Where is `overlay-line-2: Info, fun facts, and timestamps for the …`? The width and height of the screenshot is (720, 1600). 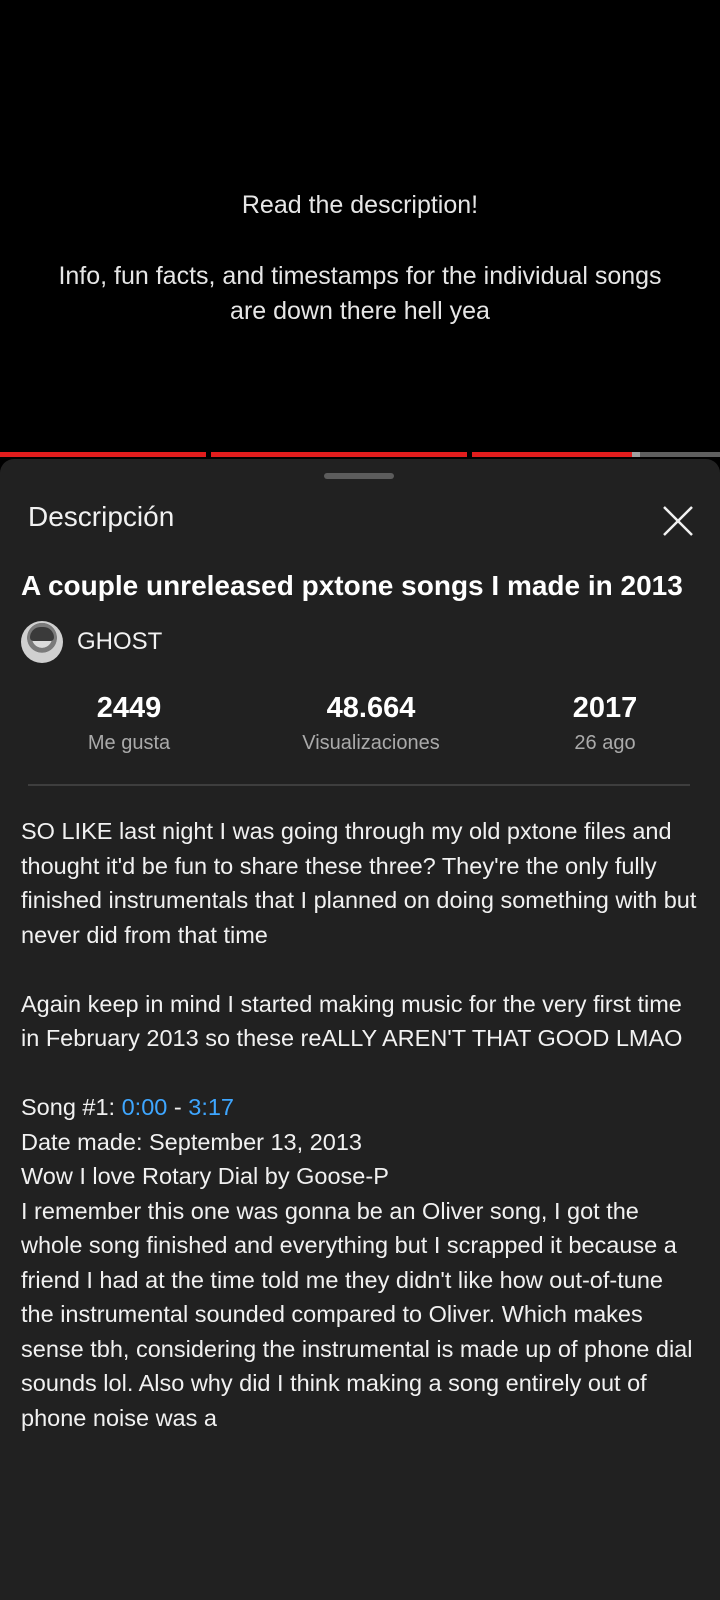
overlay-line-2: Info, fun facts, and timestamps for the … is located at coordinates (360, 276).